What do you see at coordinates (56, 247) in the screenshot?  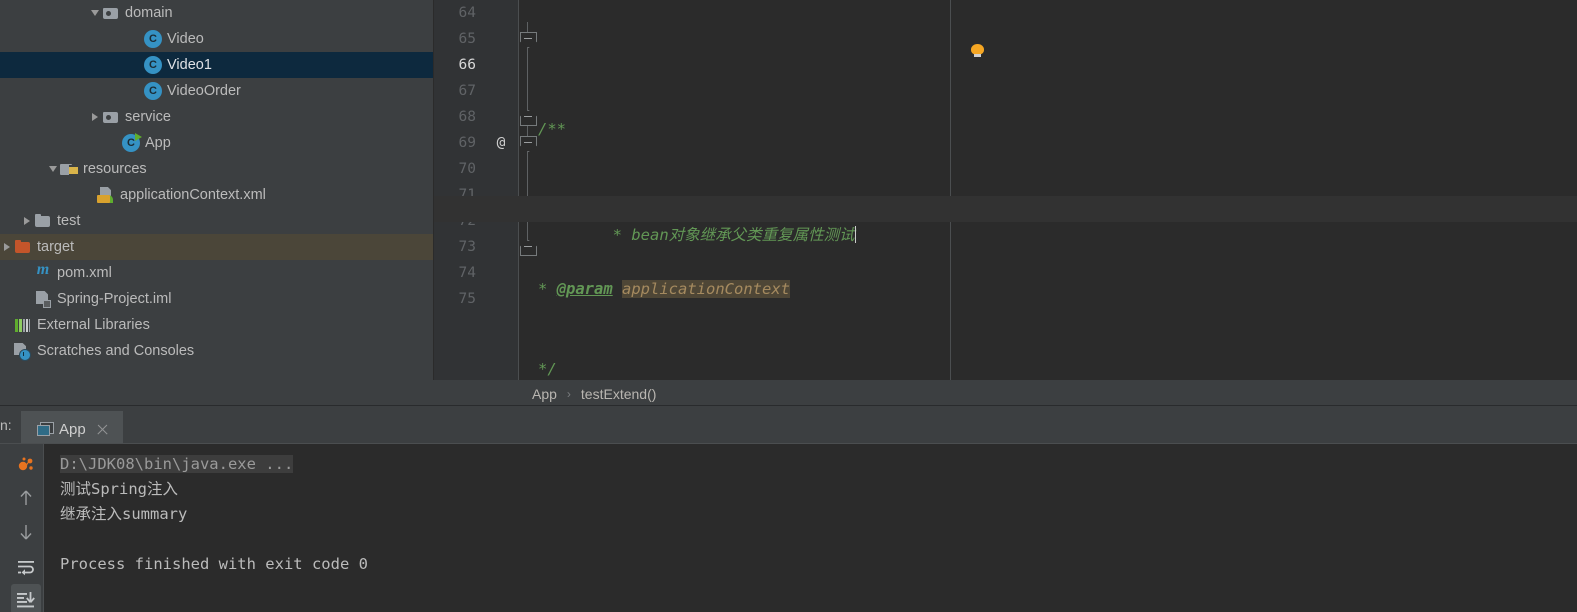 I see `tree-item-label: target` at bounding box center [56, 247].